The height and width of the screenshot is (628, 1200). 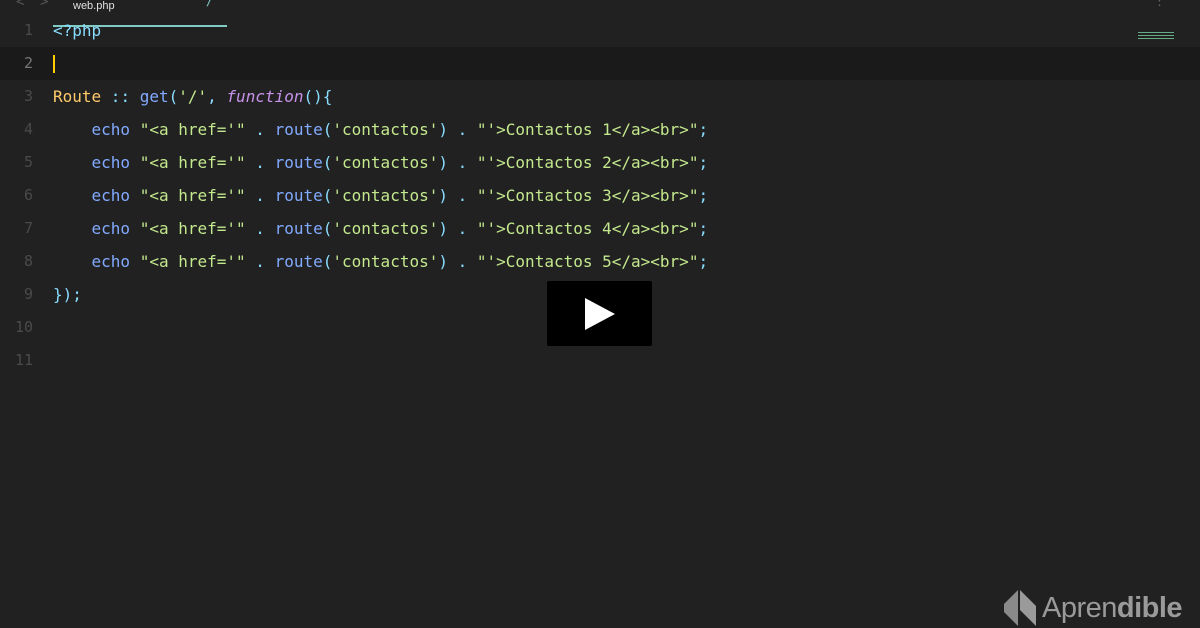 What do you see at coordinates (120, 96) in the screenshot?
I see `code-token: ::` at bounding box center [120, 96].